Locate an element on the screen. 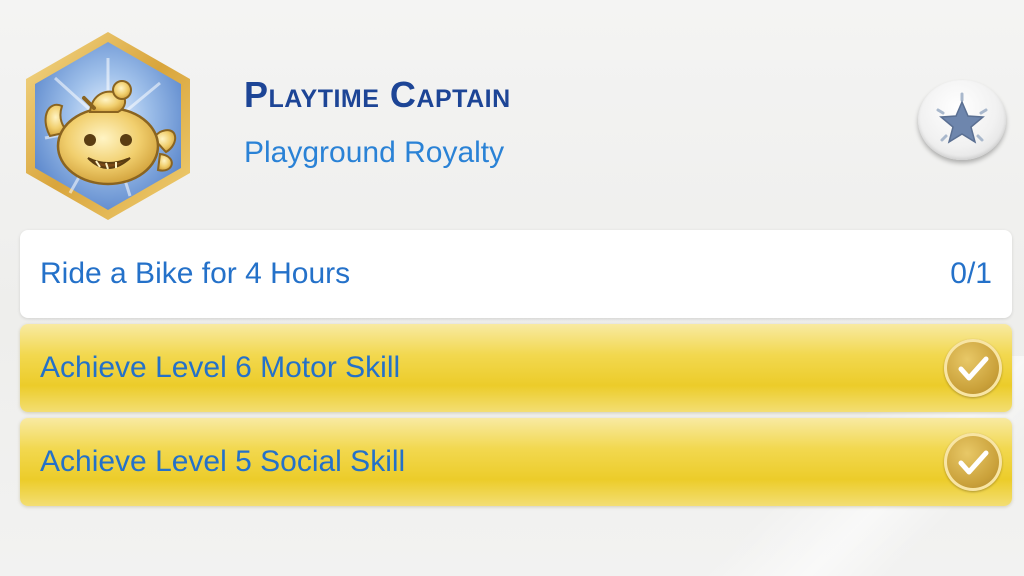 The image size is (1024, 576). goal-label: Ride a Bike for 4 Hours is located at coordinates (195, 273).